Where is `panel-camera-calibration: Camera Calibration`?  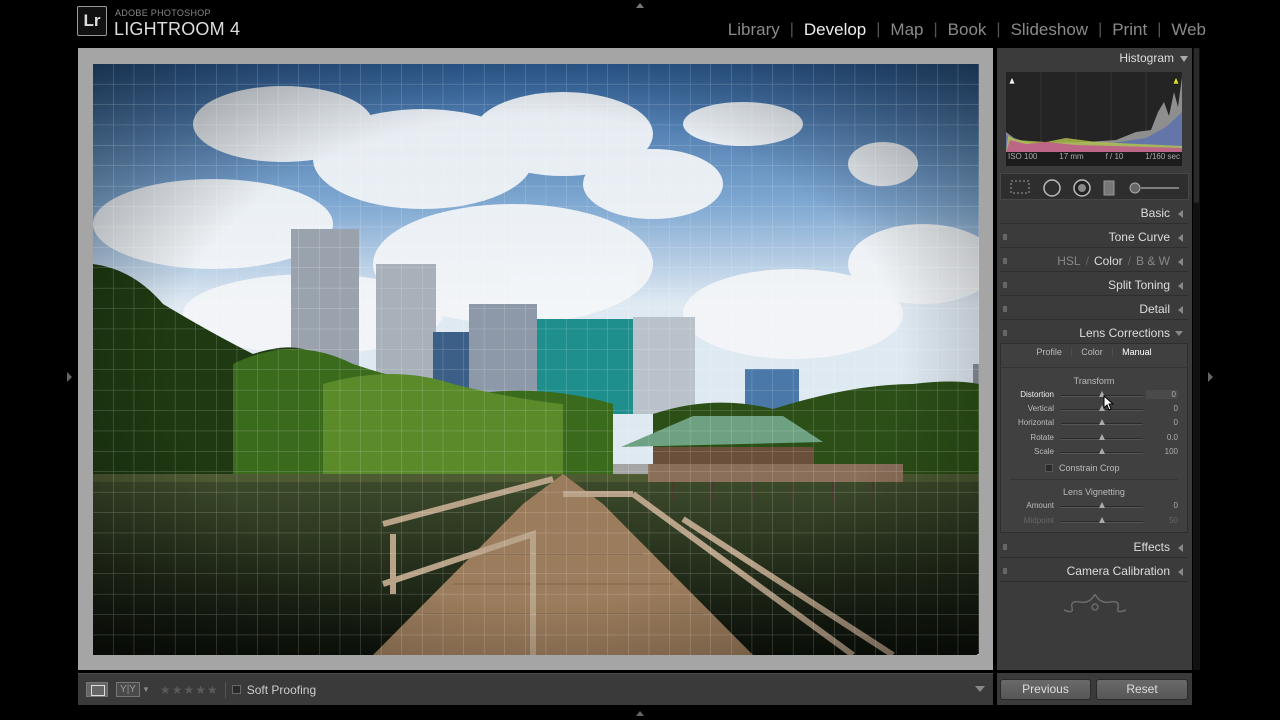 panel-camera-calibration: Camera Calibration is located at coordinates (1094, 571).